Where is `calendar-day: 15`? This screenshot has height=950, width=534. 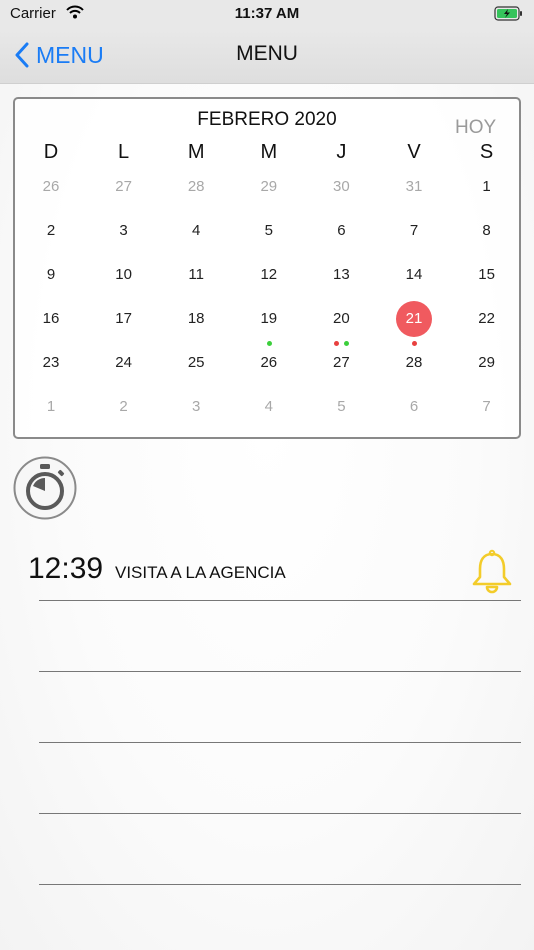 calendar-day: 15 is located at coordinates (487, 275).